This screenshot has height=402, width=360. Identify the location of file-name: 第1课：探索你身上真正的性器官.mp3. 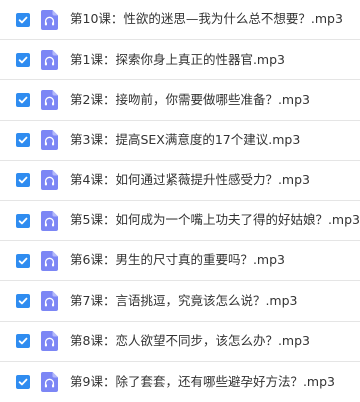
(177, 60).